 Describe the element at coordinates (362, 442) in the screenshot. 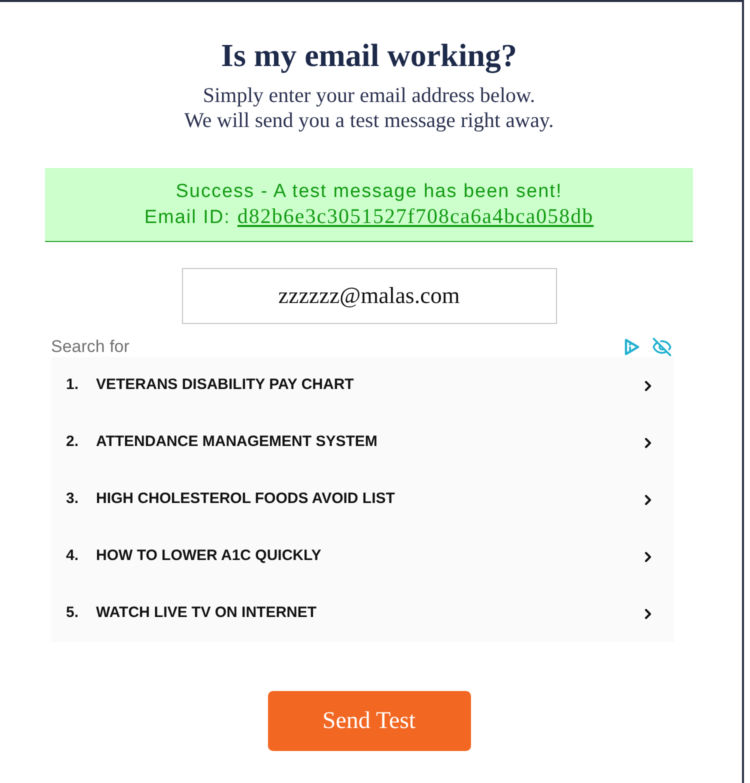

I see `search-result-link: 2. ATTENDANCE MANAGEMENT SYSTEM` at that location.